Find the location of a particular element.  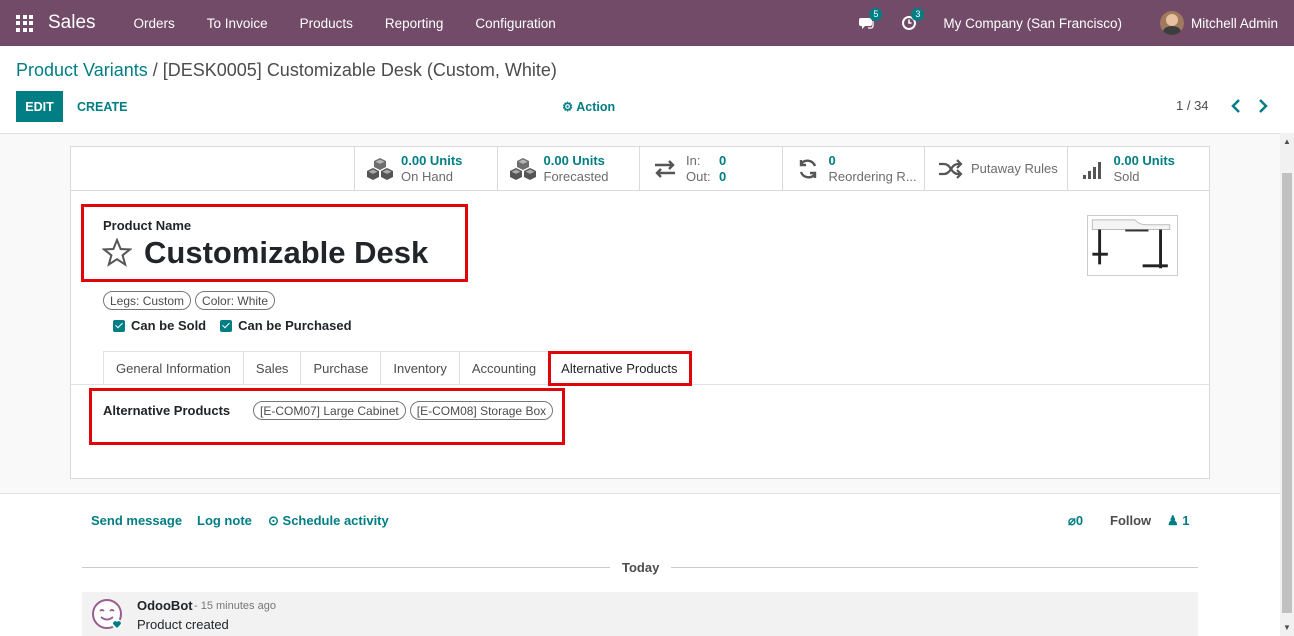

chatter-divider is located at coordinates (640, 493).